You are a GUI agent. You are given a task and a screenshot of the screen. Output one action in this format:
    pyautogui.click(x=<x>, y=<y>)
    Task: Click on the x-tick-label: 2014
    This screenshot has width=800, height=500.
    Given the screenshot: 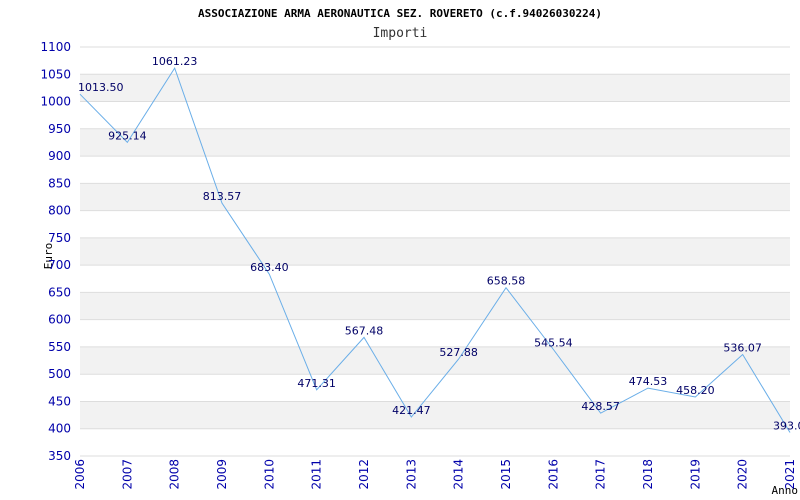 What is the action you would take?
    pyautogui.click(x=459, y=474)
    